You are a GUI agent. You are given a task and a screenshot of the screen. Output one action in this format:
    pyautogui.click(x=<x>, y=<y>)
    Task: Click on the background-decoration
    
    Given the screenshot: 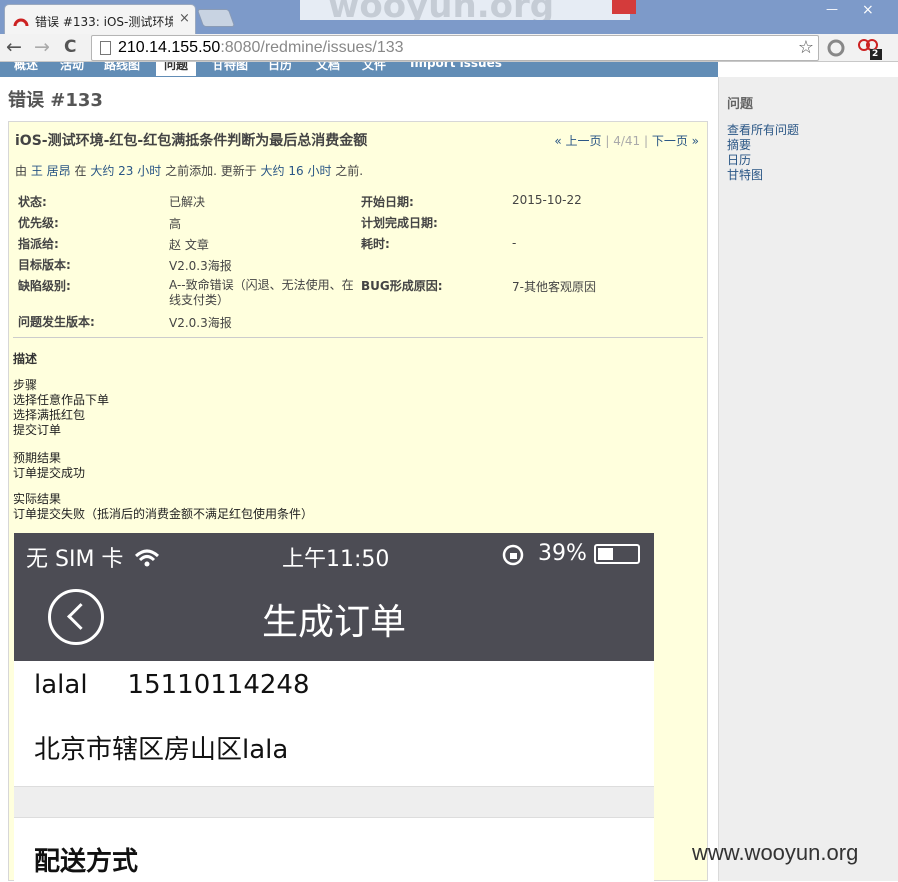 What is the action you would take?
    pyautogui.click(x=624, y=7)
    